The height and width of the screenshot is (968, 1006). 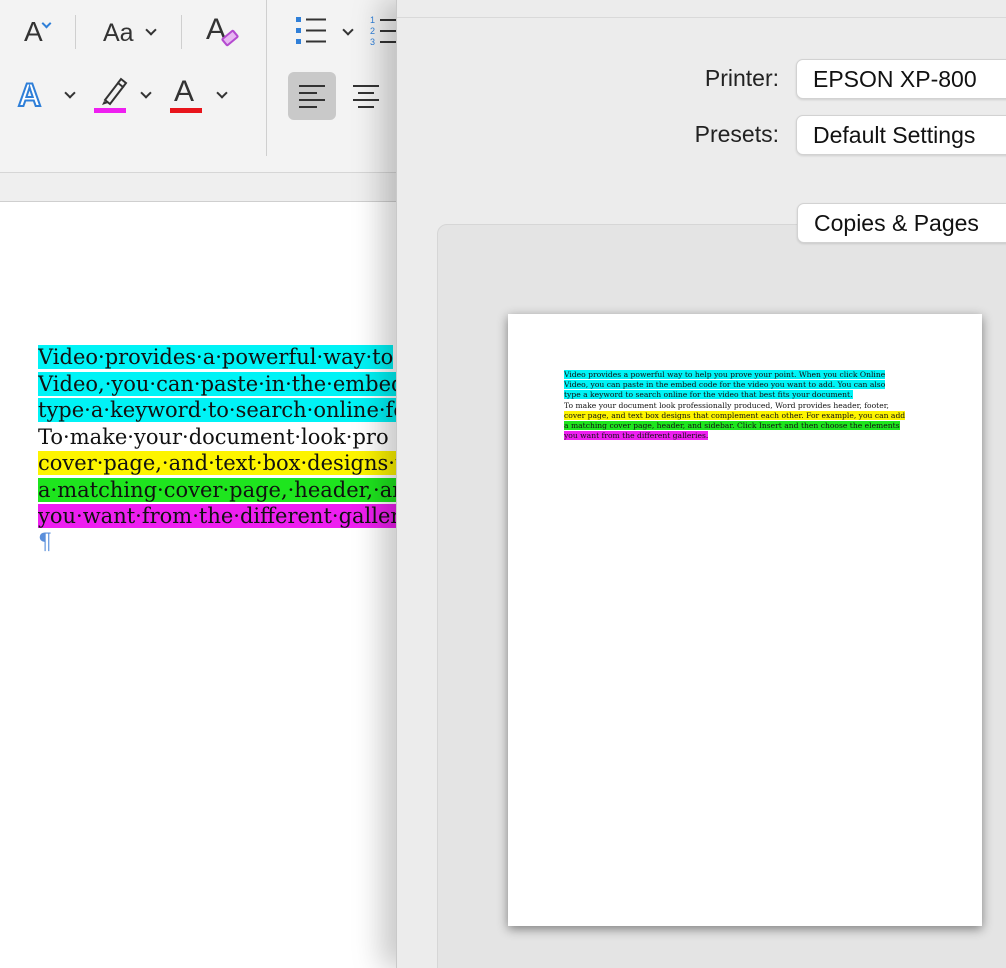 I want to click on presets-label: Presets:, so click(x=736, y=134).